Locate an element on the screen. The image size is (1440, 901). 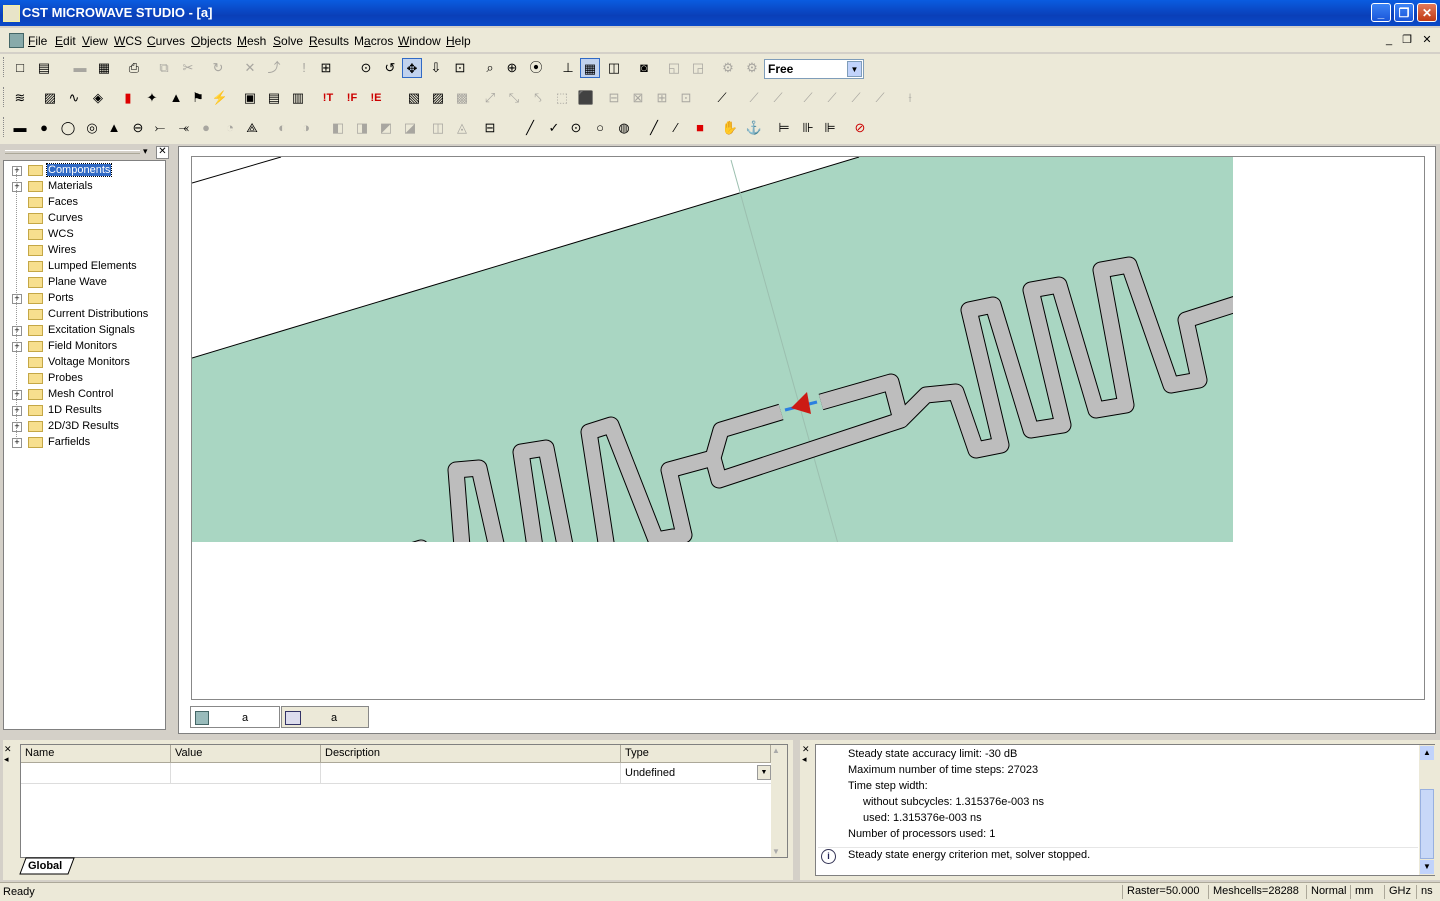
open-icon: ▤ is located at coordinates (44, 68).